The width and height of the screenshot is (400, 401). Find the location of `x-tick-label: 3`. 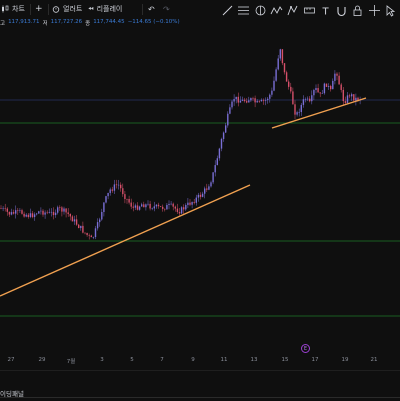

x-tick-label: 3 is located at coordinates (102, 360).